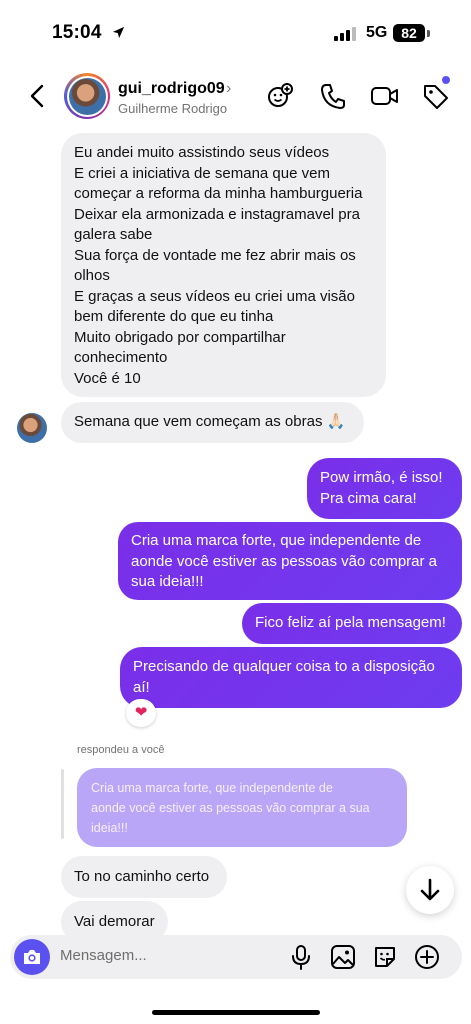  What do you see at coordinates (109, 828) in the screenshot?
I see `quote-line: ideia!!!` at bounding box center [109, 828].